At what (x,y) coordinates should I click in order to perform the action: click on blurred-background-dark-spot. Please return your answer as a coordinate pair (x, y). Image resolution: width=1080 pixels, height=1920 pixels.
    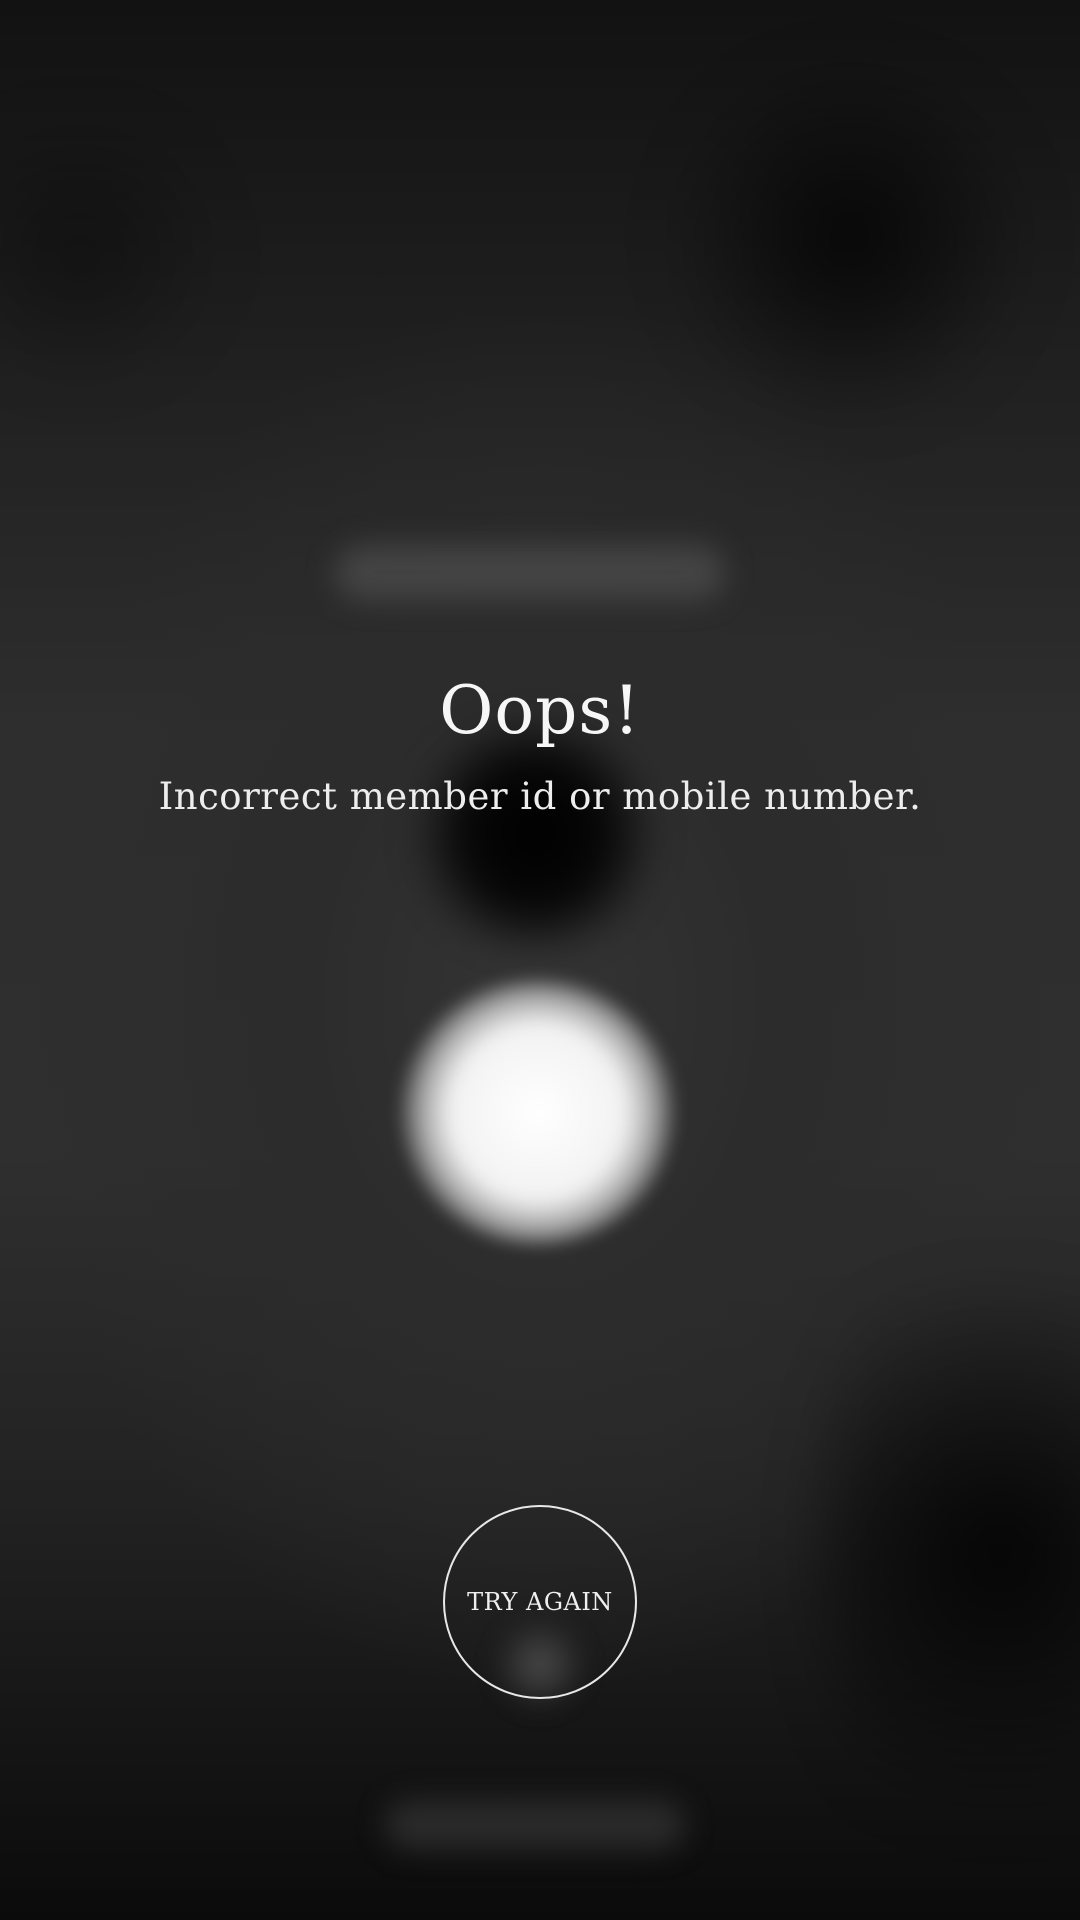
    Looking at the image, I should click on (535, 835).